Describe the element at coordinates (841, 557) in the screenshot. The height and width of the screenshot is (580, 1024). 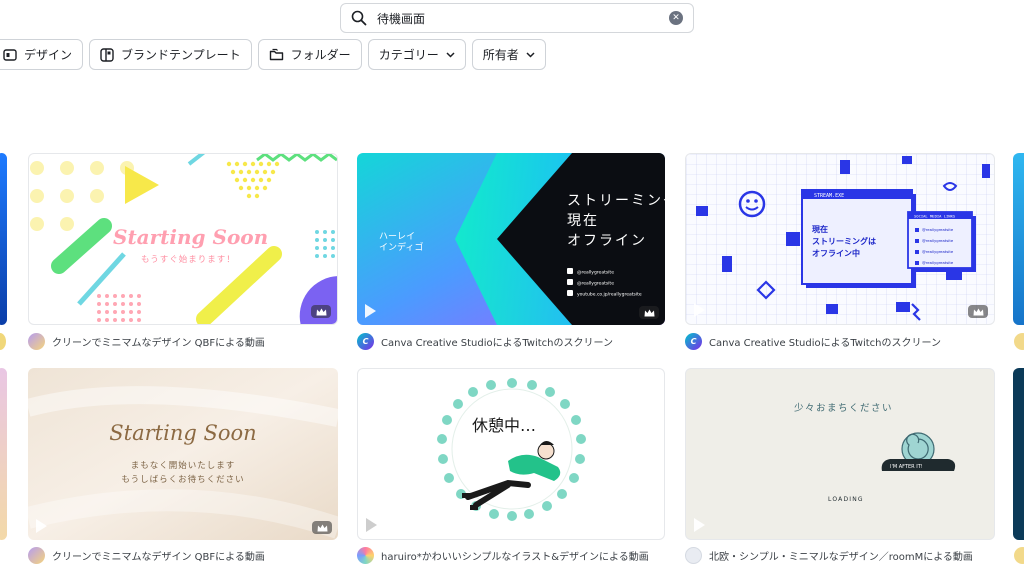
I see `card-caption-text: 北欧・シンプル・ミニマルなデザイン／roomMによる動画` at that location.